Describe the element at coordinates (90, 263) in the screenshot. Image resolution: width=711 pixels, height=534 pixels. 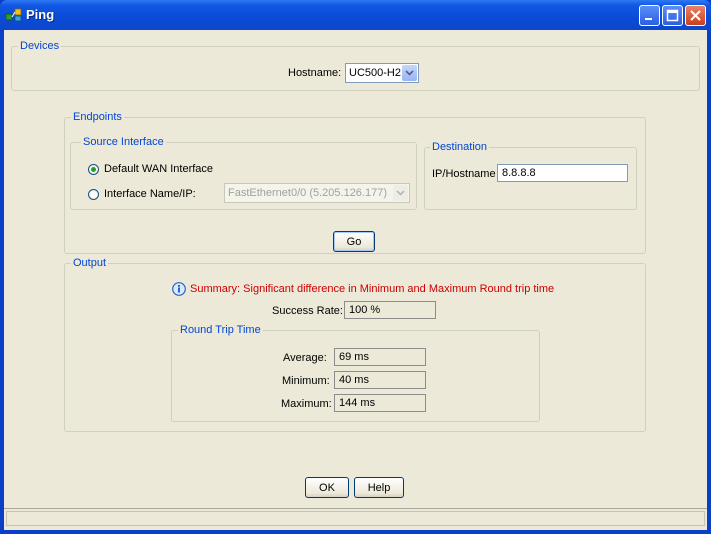
I see `output-legend: Output` at that location.